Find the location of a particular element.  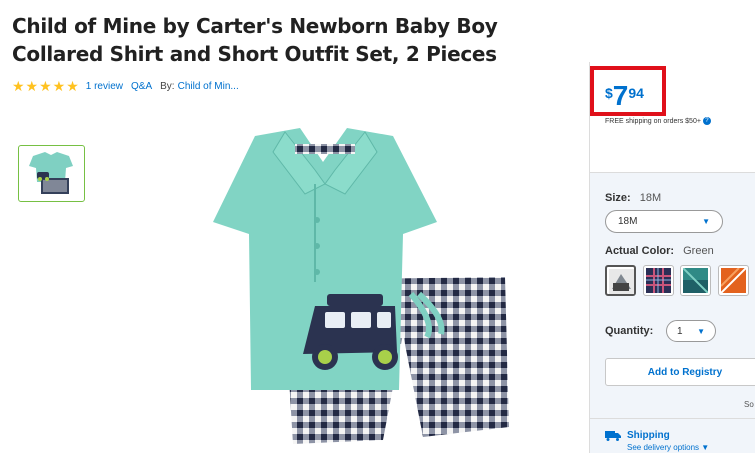

color-value: Green is located at coordinates (698, 251).